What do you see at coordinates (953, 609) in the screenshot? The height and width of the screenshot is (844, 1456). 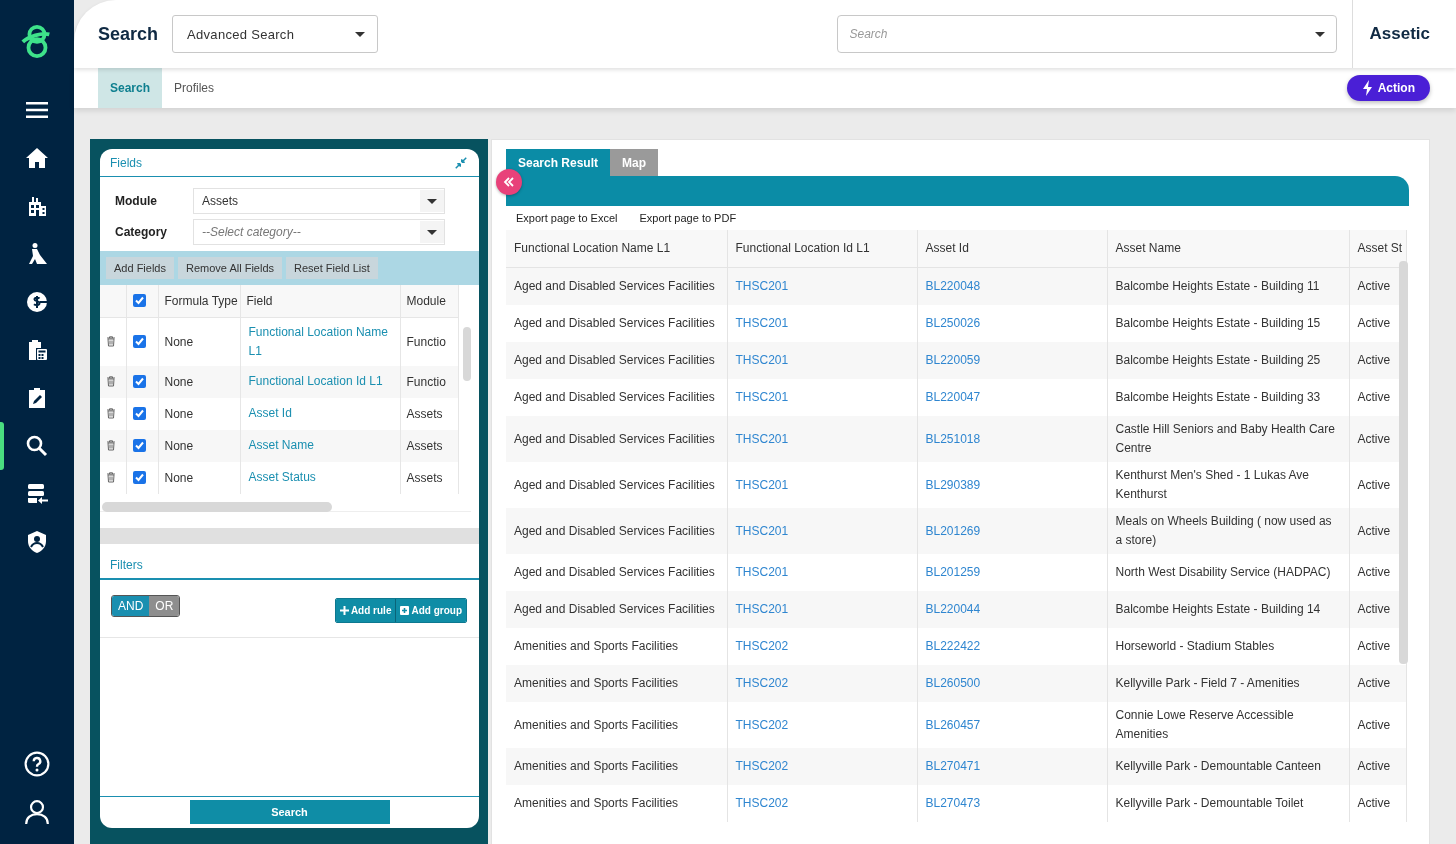 I see `link: BL220044` at bounding box center [953, 609].